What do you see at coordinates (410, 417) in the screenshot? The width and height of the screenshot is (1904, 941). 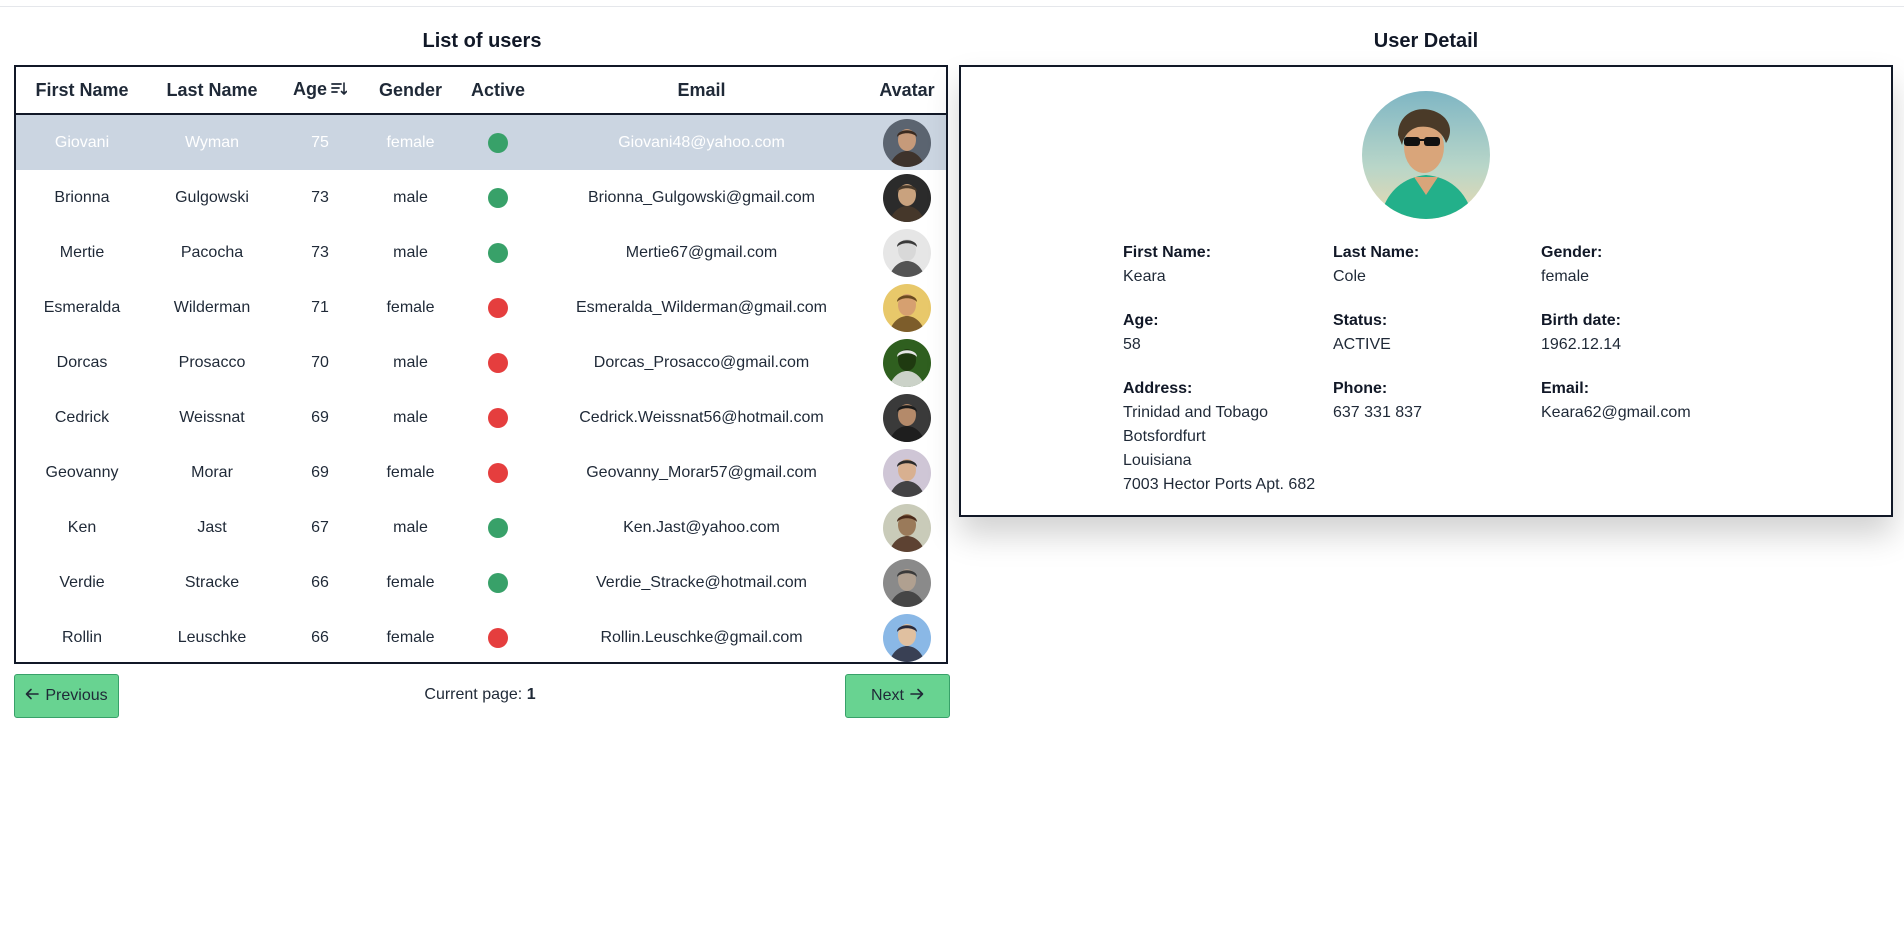 I see `cell-gender: male` at bounding box center [410, 417].